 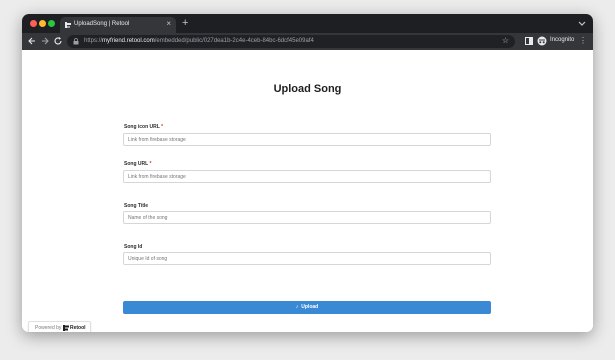 What do you see at coordinates (33, 23) in the screenshot?
I see `close-window-button` at bounding box center [33, 23].